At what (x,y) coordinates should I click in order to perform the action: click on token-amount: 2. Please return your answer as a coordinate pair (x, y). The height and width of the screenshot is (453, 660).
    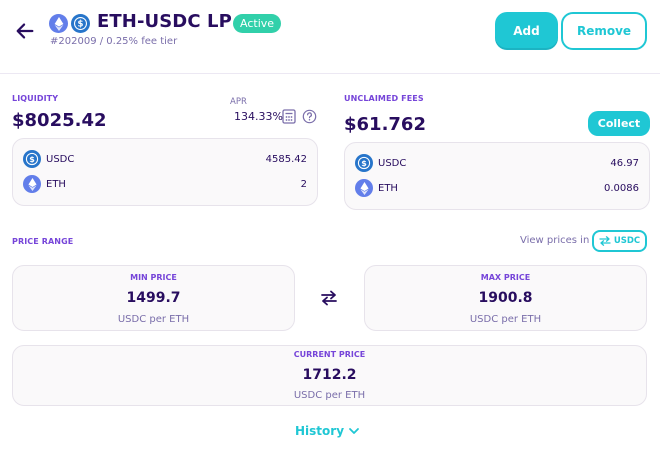
    Looking at the image, I should click on (303, 184).